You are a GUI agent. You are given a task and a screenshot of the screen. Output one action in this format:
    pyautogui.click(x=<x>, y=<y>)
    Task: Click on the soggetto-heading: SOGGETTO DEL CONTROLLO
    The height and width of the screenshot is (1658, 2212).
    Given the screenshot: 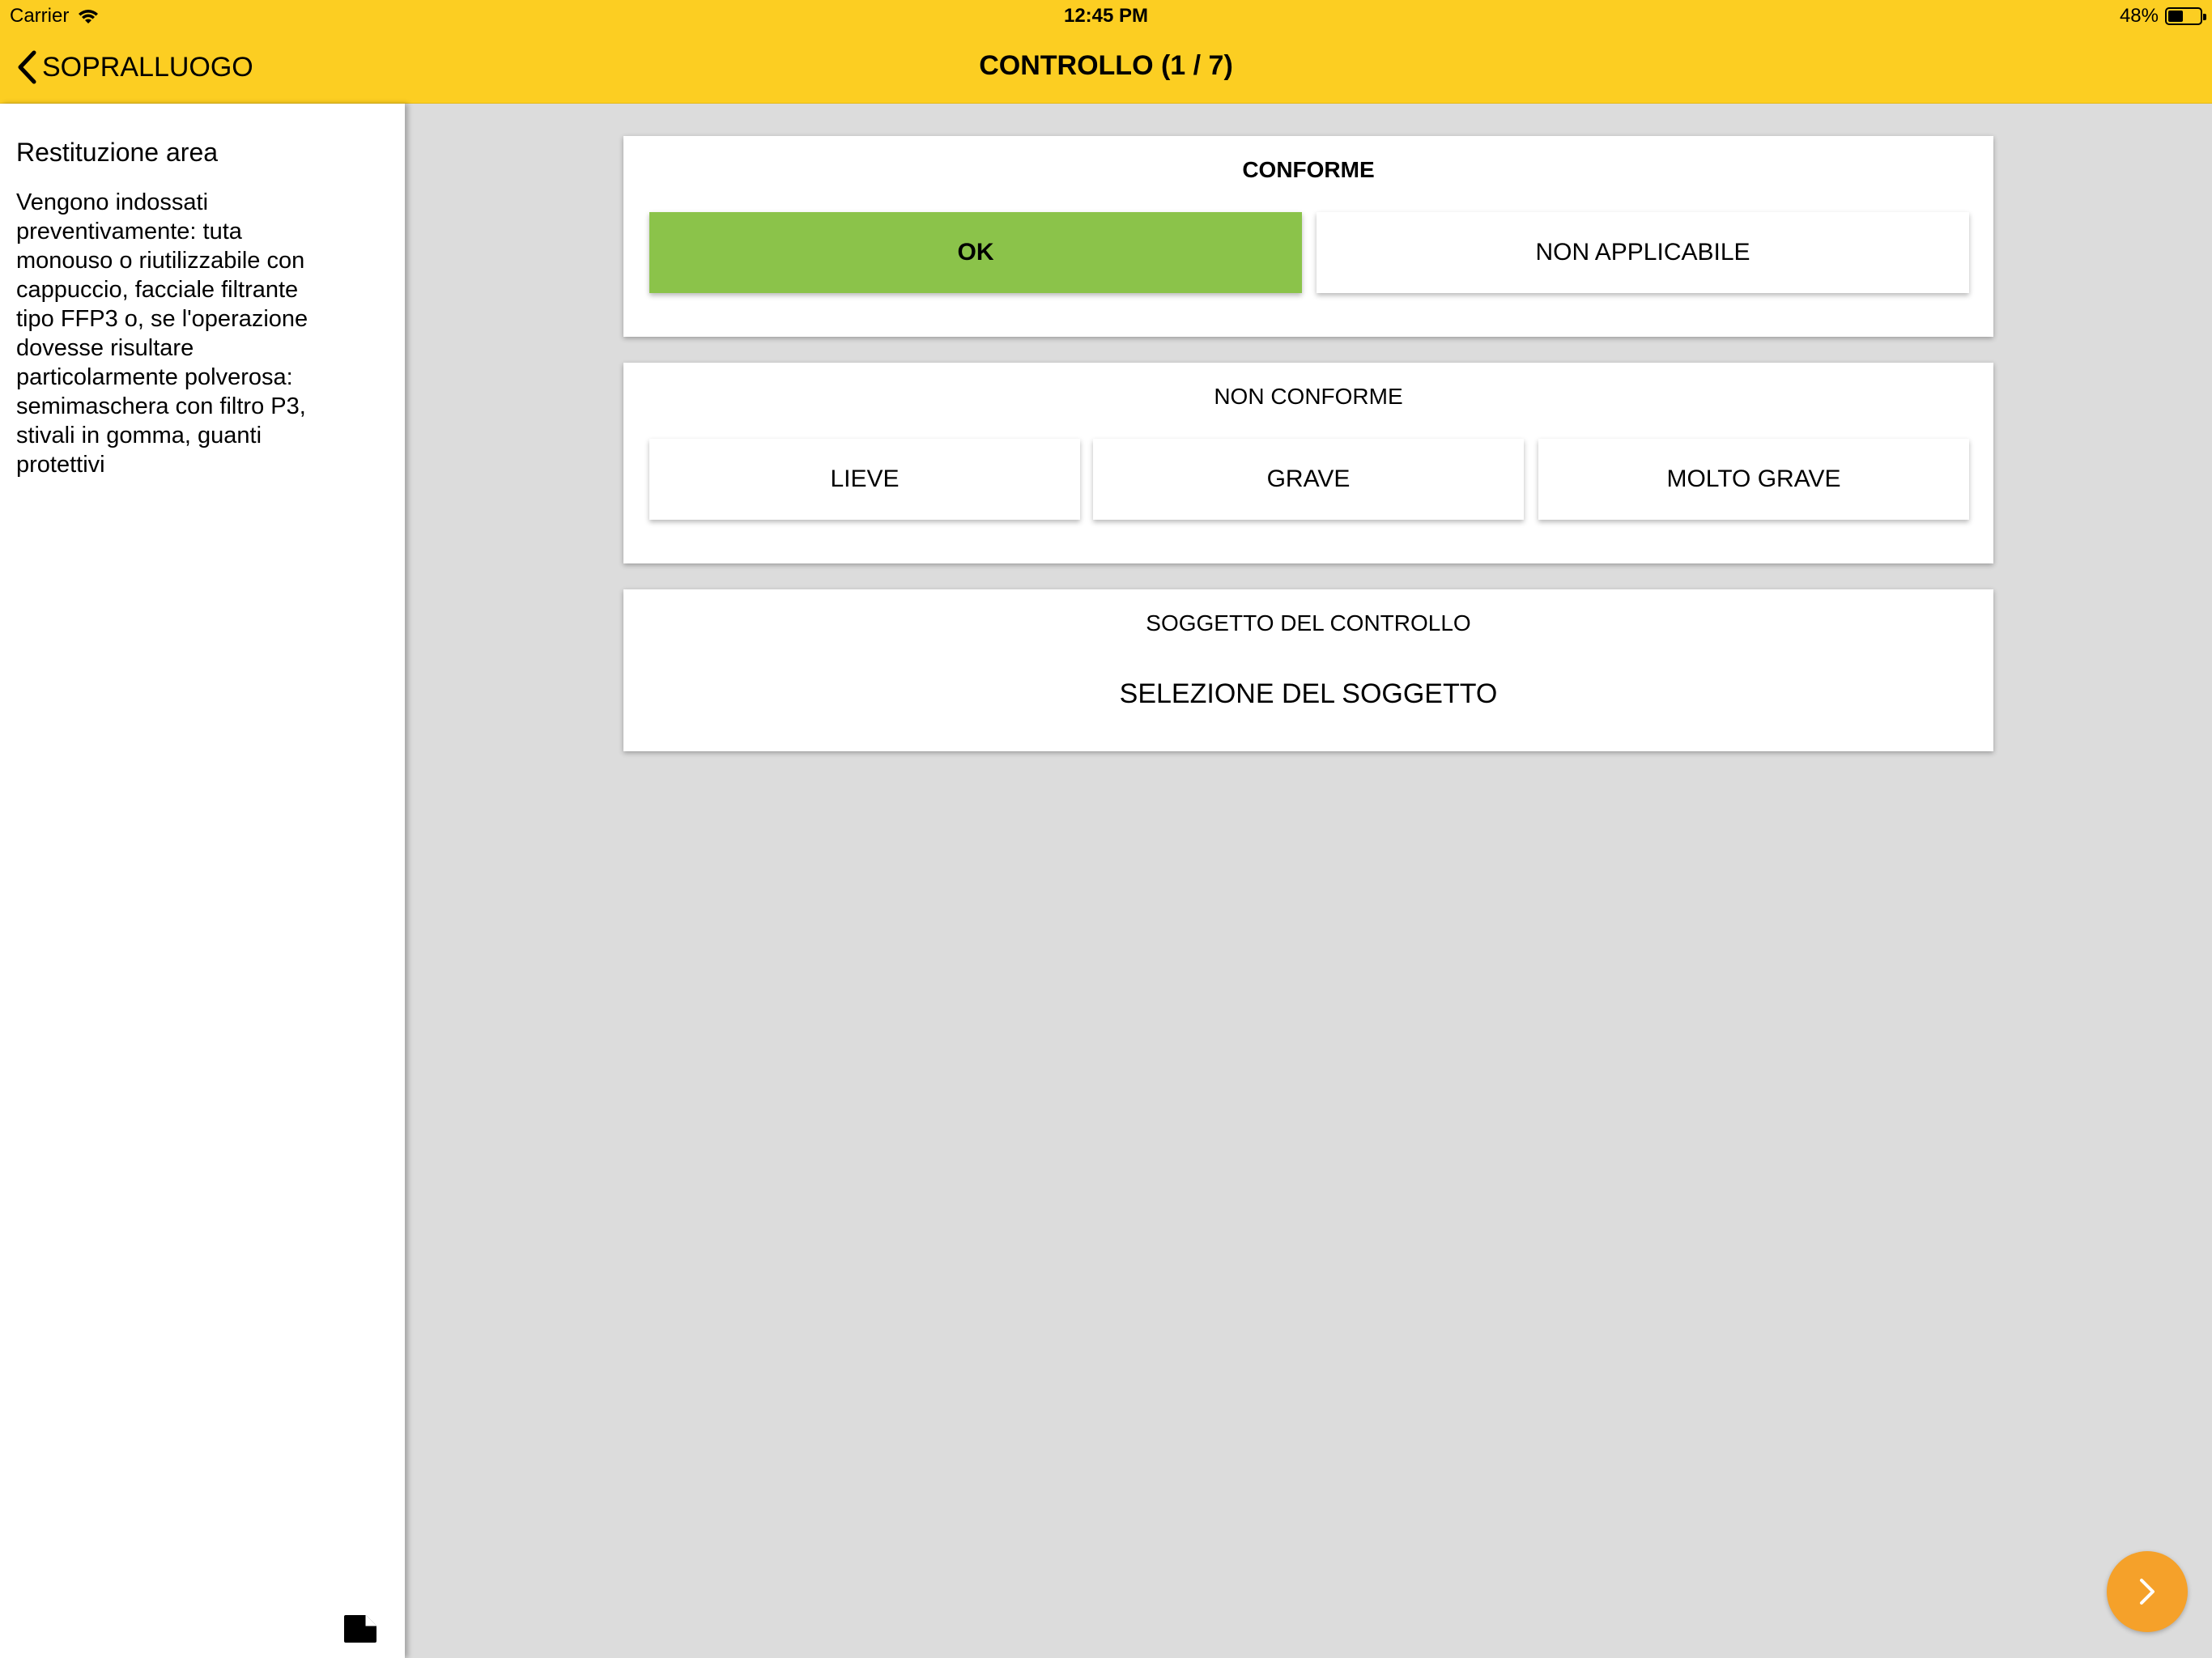 What is the action you would take?
    pyautogui.click(x=1308, y=623)
    